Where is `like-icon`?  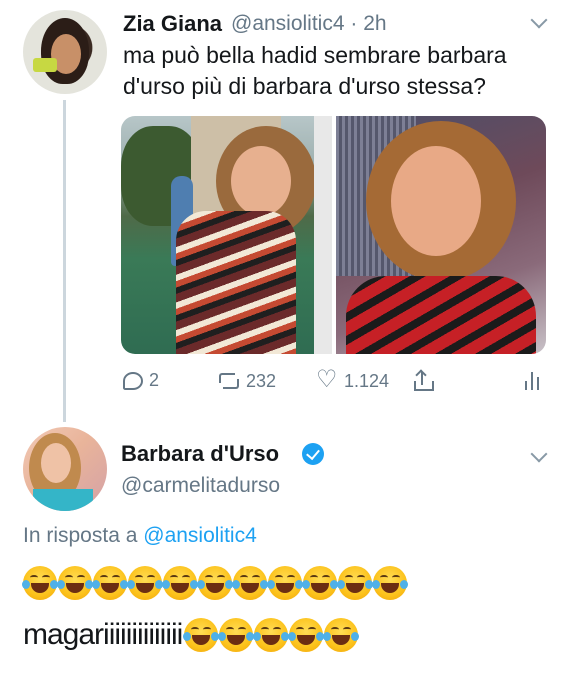
like-icon is located at coordinates (327, 380).